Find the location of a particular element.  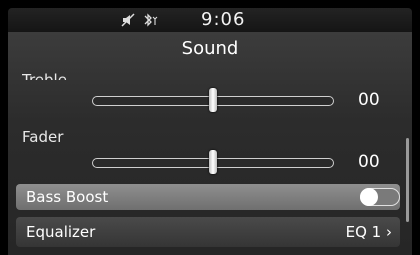

bass-boost-toggle is located at coordinates (380, 197).